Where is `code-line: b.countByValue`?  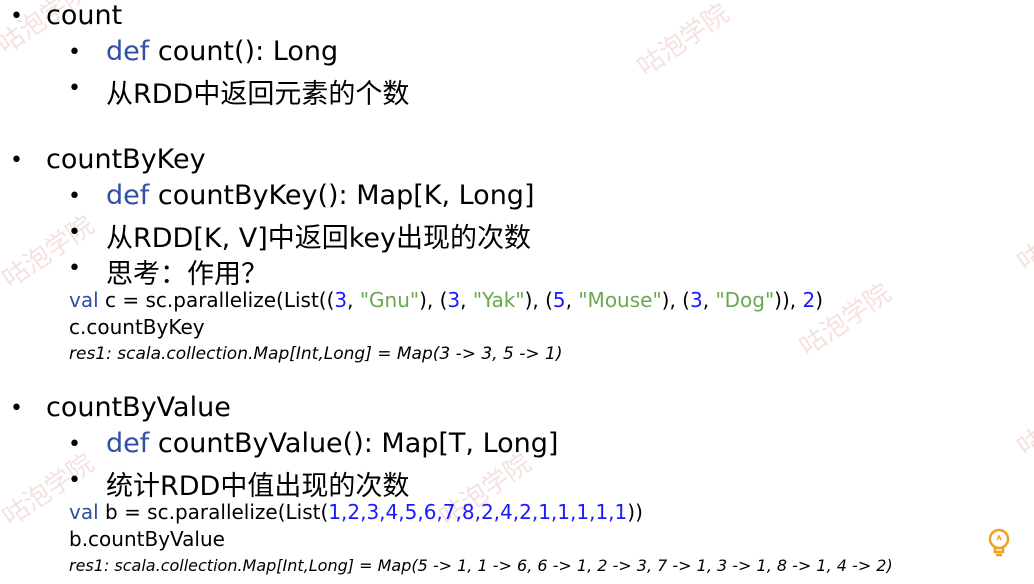 code-line: b.countByValue is located at coordinates (147, 539).